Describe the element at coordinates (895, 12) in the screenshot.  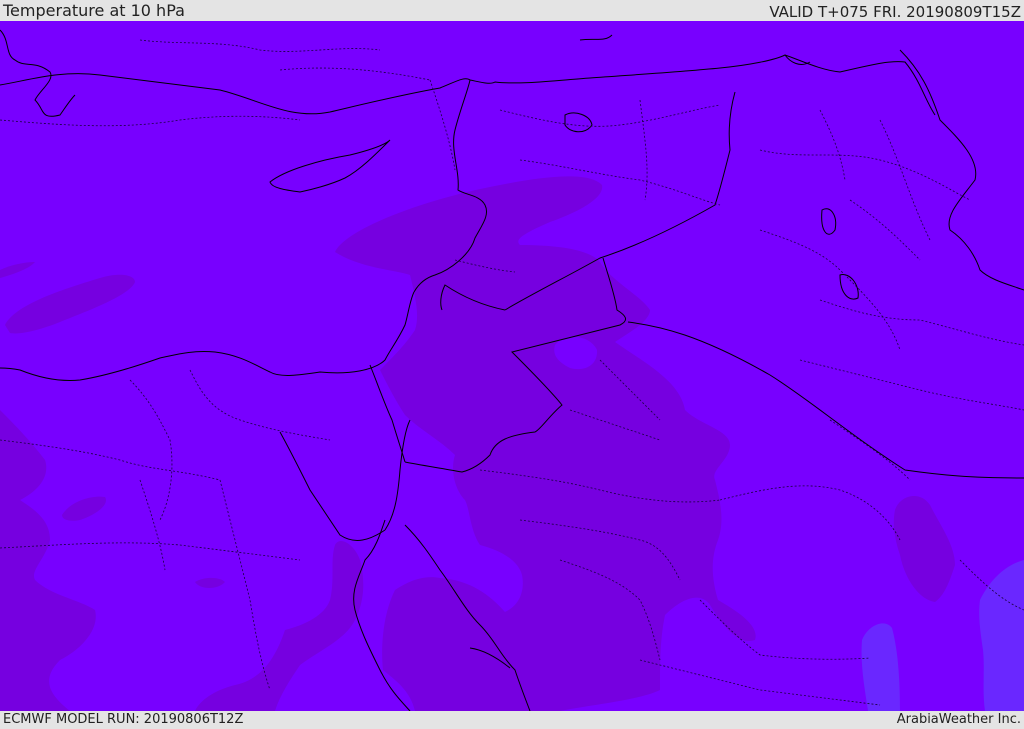
I see `valid-time-label: VALID T+075 FRI. 20190809T15Z` at that location.